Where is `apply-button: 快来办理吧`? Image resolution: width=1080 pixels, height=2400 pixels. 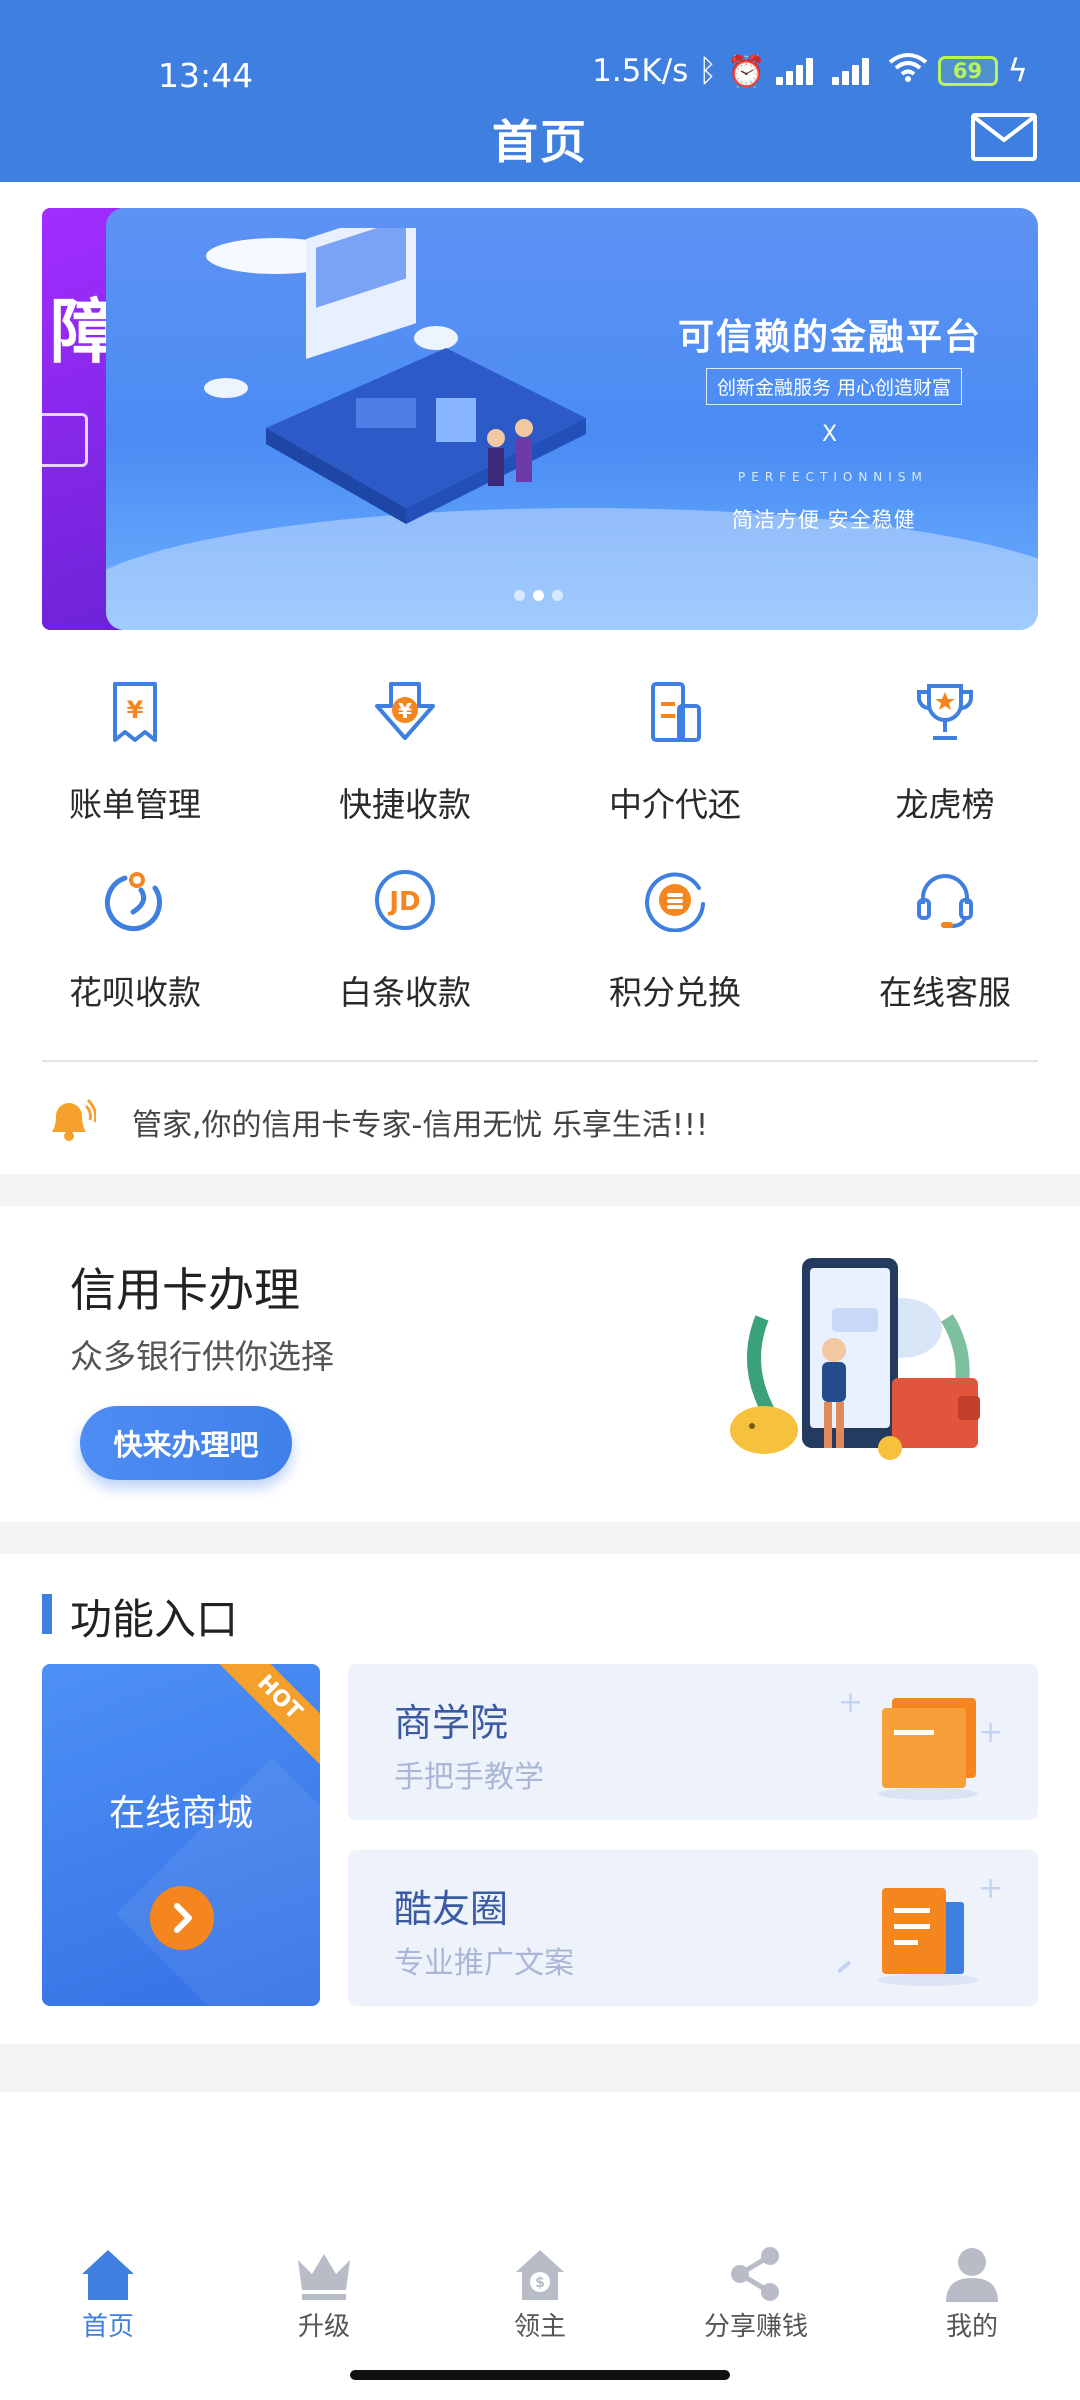 apply-button: 快来办理吧 is located at coordinates (186, 1443).